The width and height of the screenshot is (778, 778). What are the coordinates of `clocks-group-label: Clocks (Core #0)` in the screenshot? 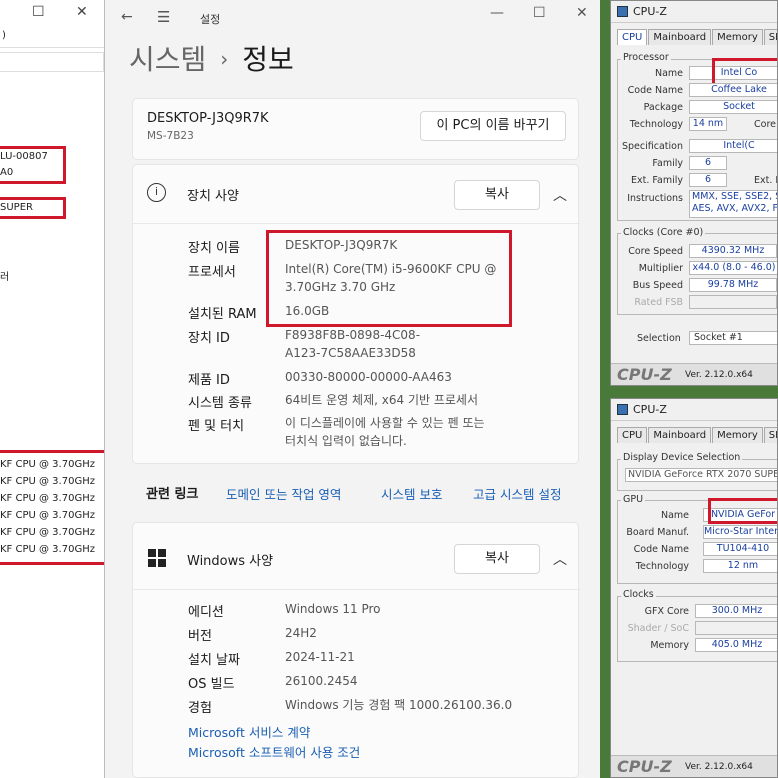 It's located at (663, 232).